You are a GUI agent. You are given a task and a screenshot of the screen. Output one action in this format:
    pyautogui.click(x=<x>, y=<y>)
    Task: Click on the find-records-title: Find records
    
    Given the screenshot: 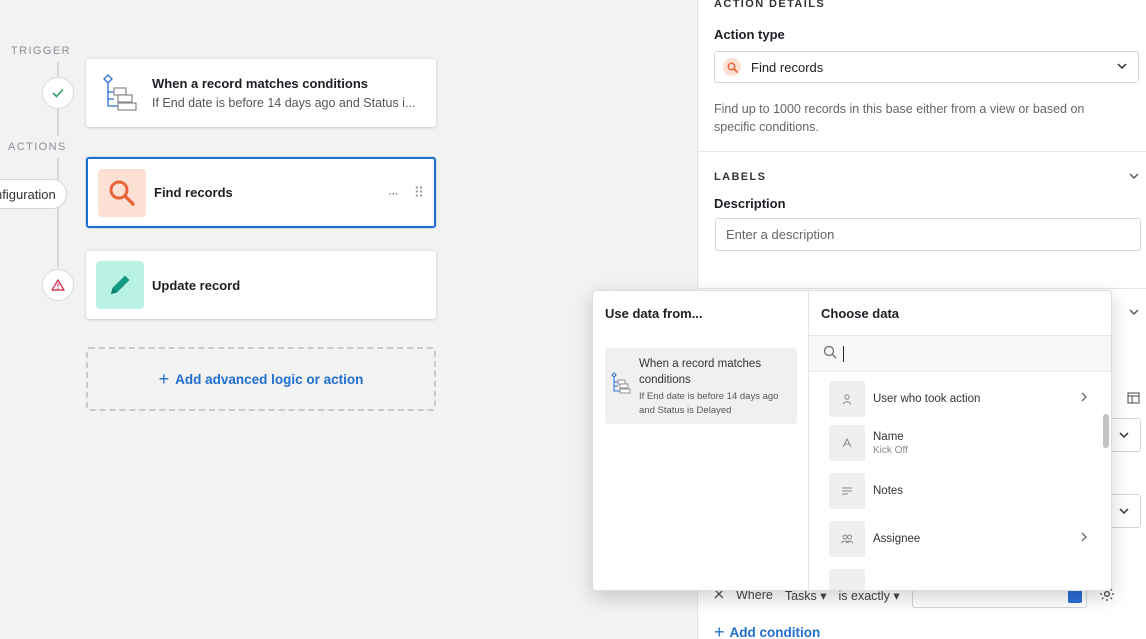 What is the action you would take?
    pyautogui.click(x=193, y=192)
    